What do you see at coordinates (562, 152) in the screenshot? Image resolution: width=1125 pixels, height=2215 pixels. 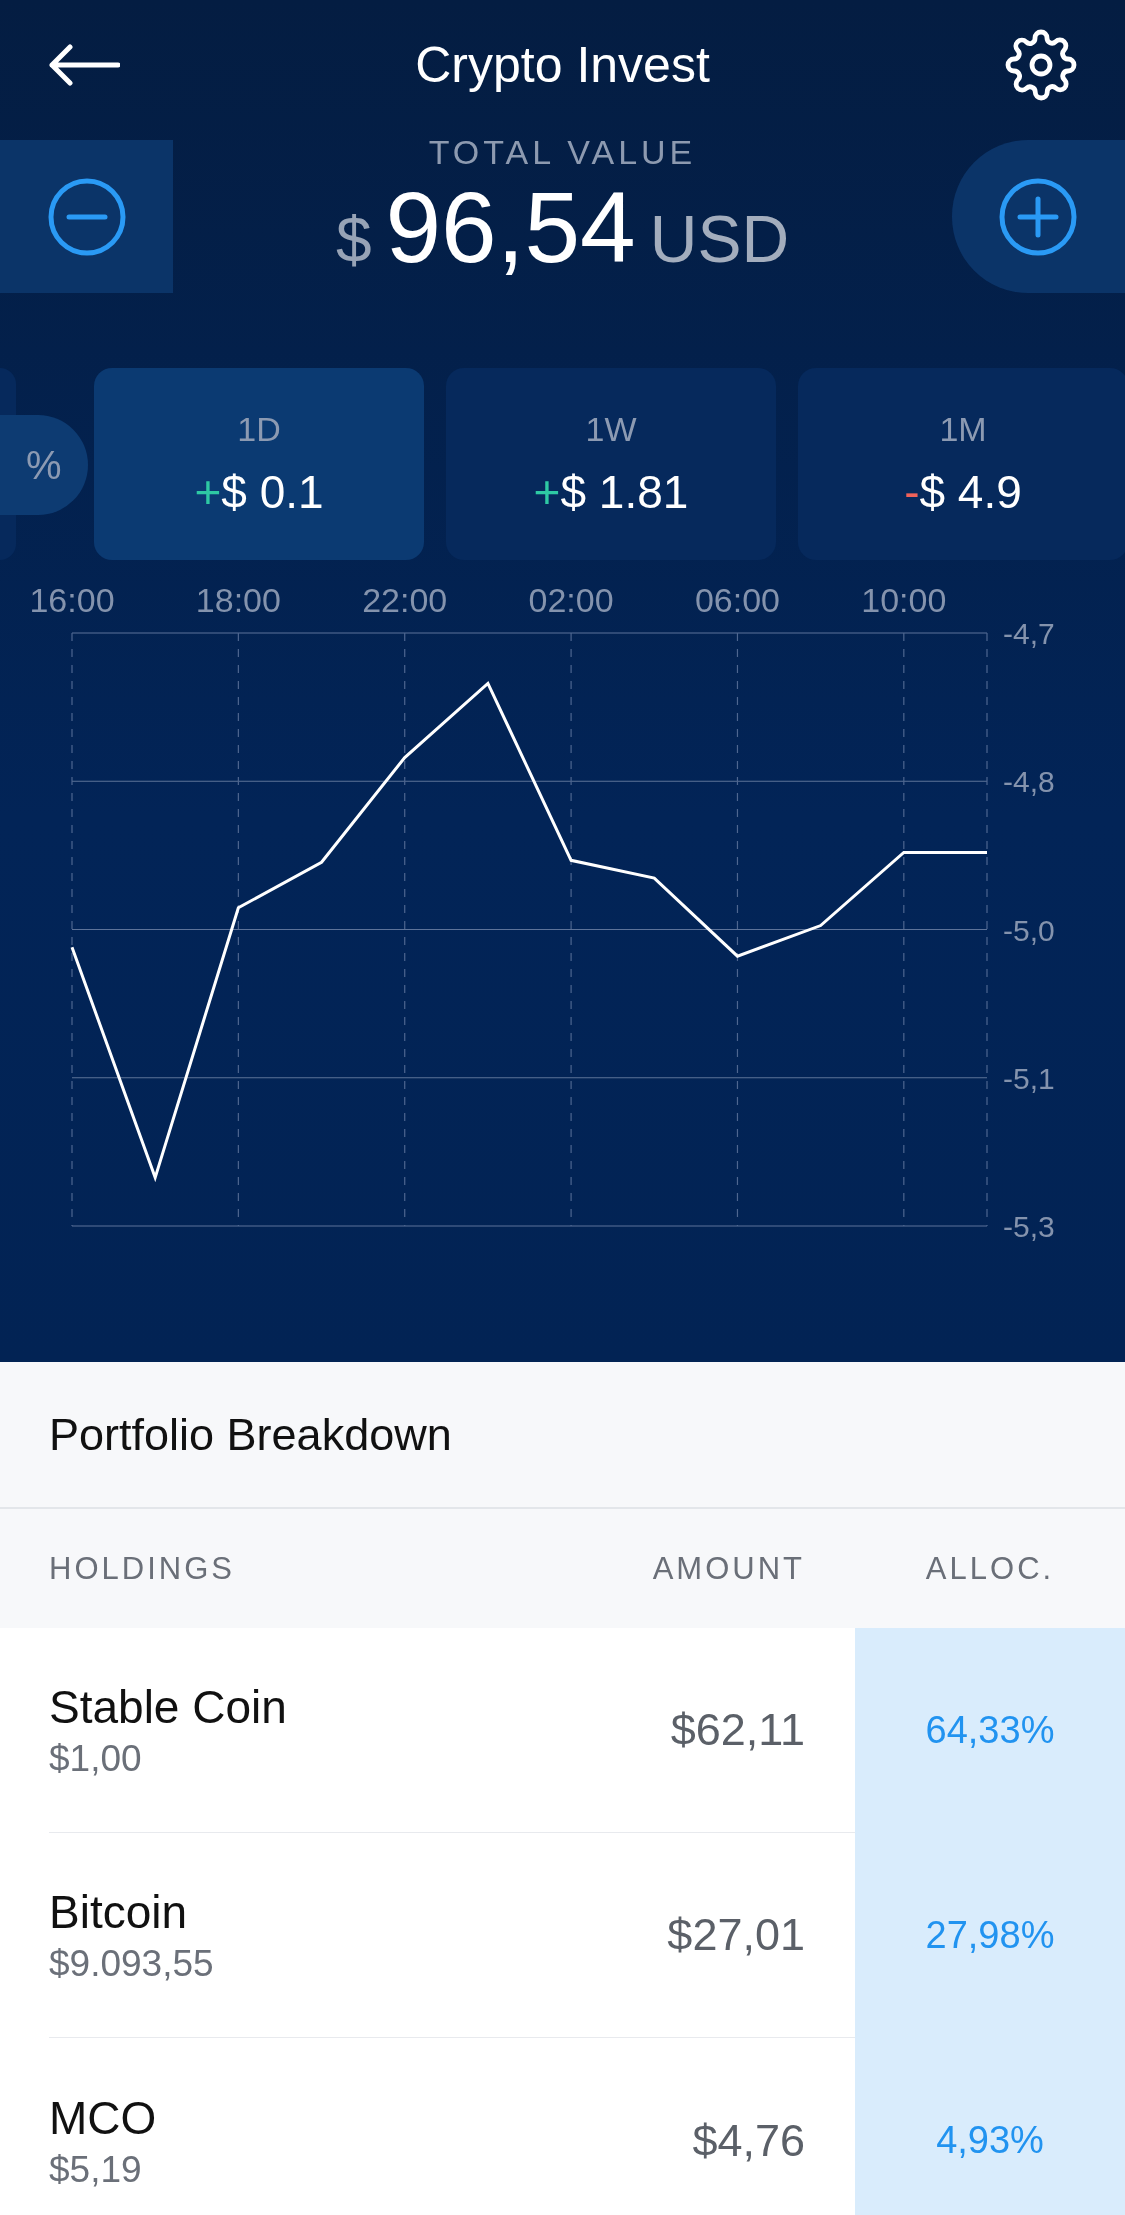 I see `total-value-label: TOTAL VALUE` at bounding box center [562, 152].